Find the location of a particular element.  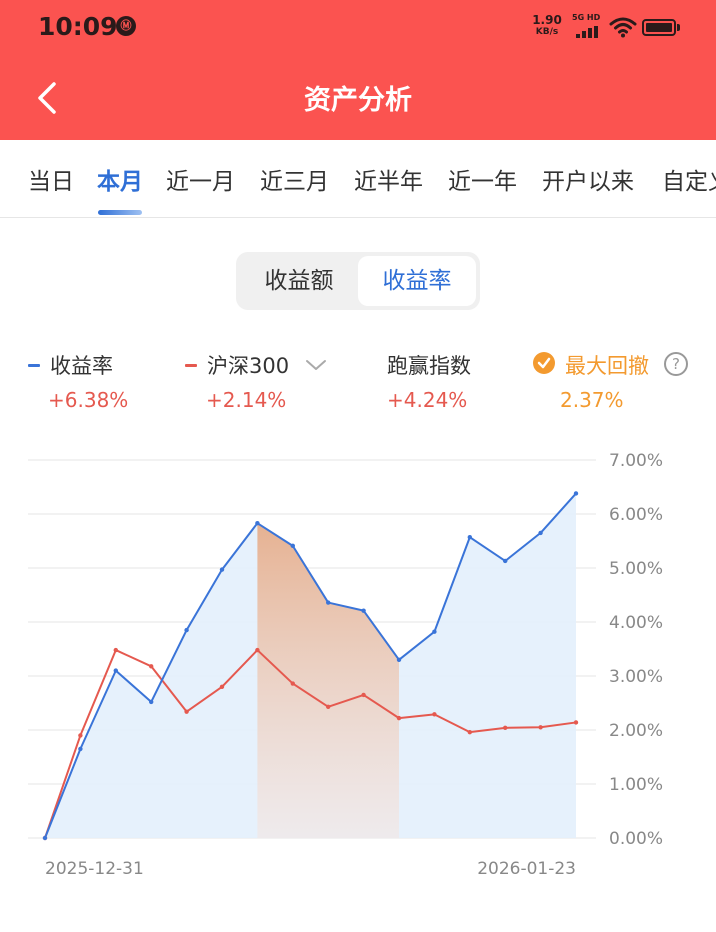

metric-toggle: 收益额 收益率 is located at coordinates (358, 281).